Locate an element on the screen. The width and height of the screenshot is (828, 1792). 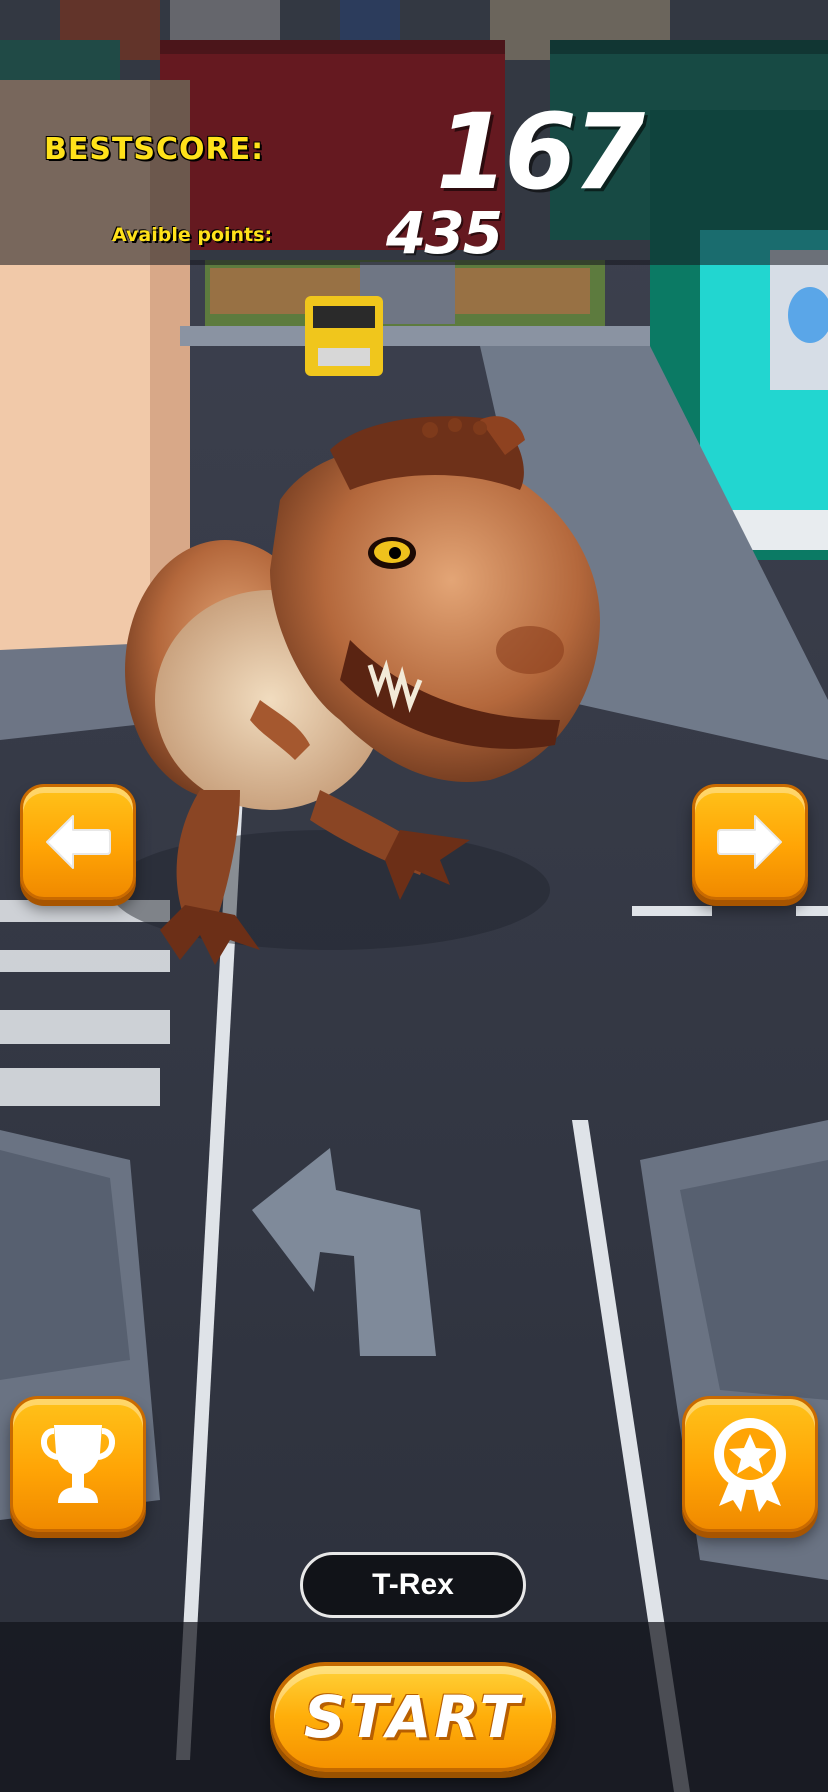
start-button: START is located at coordinates (413, 1717).